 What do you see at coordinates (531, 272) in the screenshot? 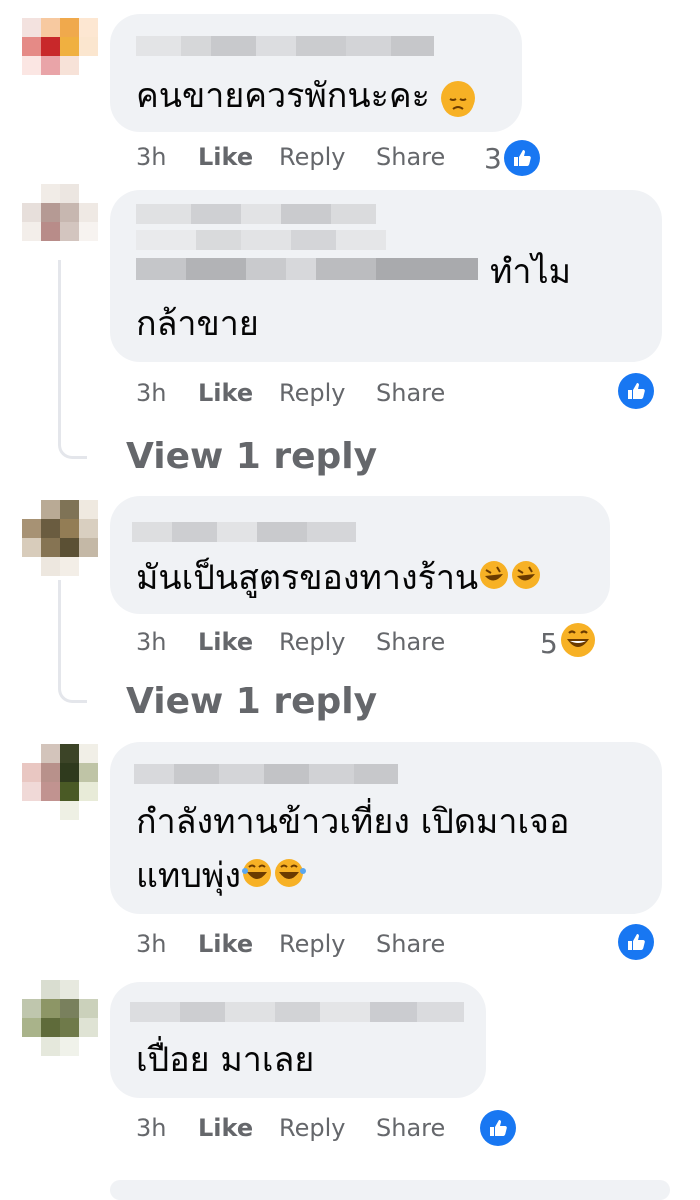
I see `comment-text: ทำไม` at bounding box center [531, 272].